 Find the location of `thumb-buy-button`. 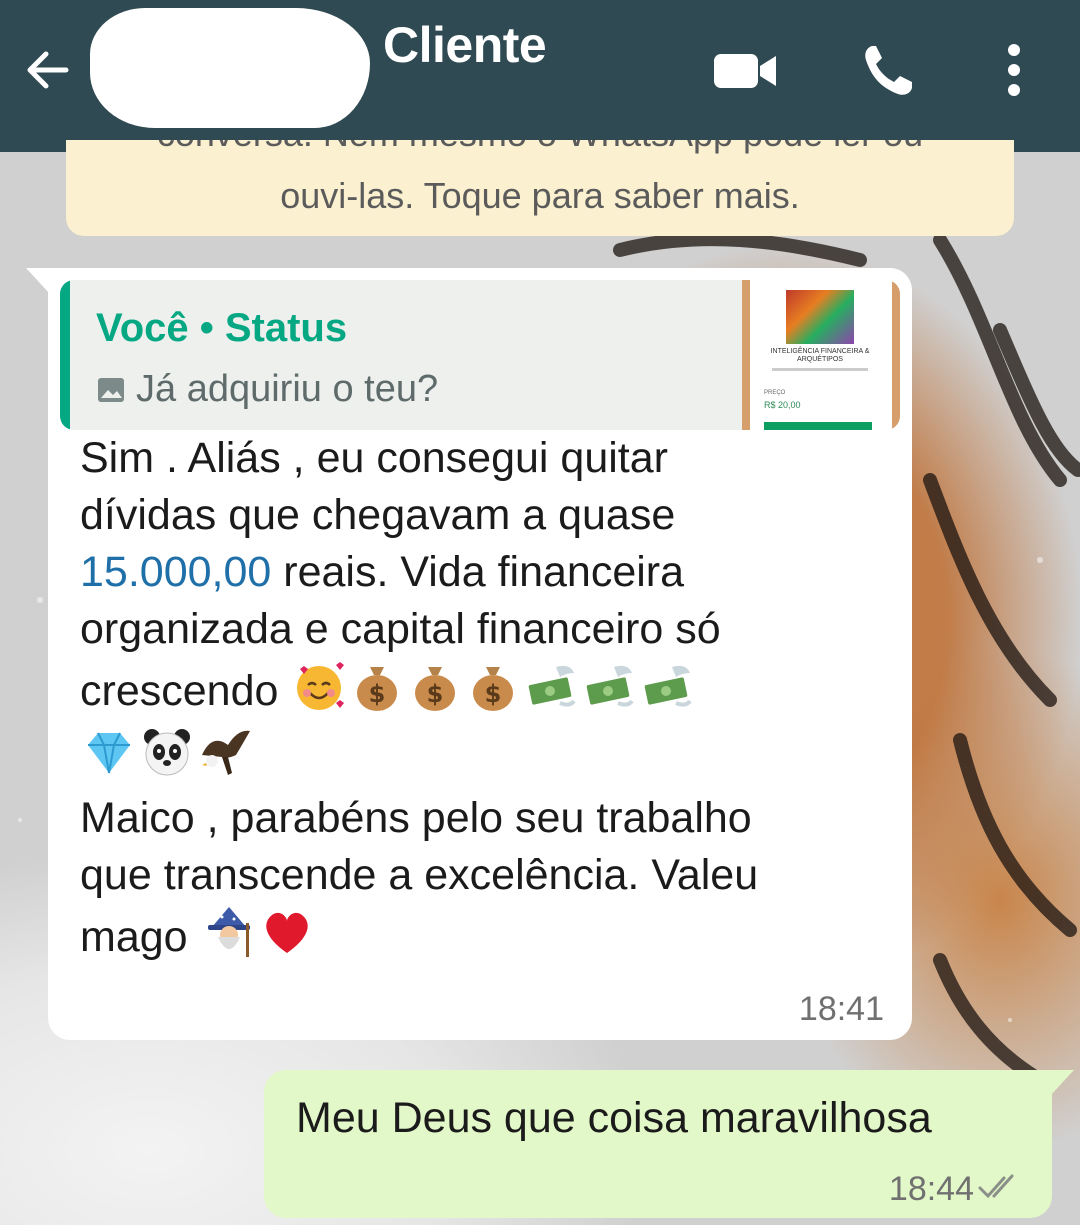

thumb-buy-button is located at coordinates (818, 426).